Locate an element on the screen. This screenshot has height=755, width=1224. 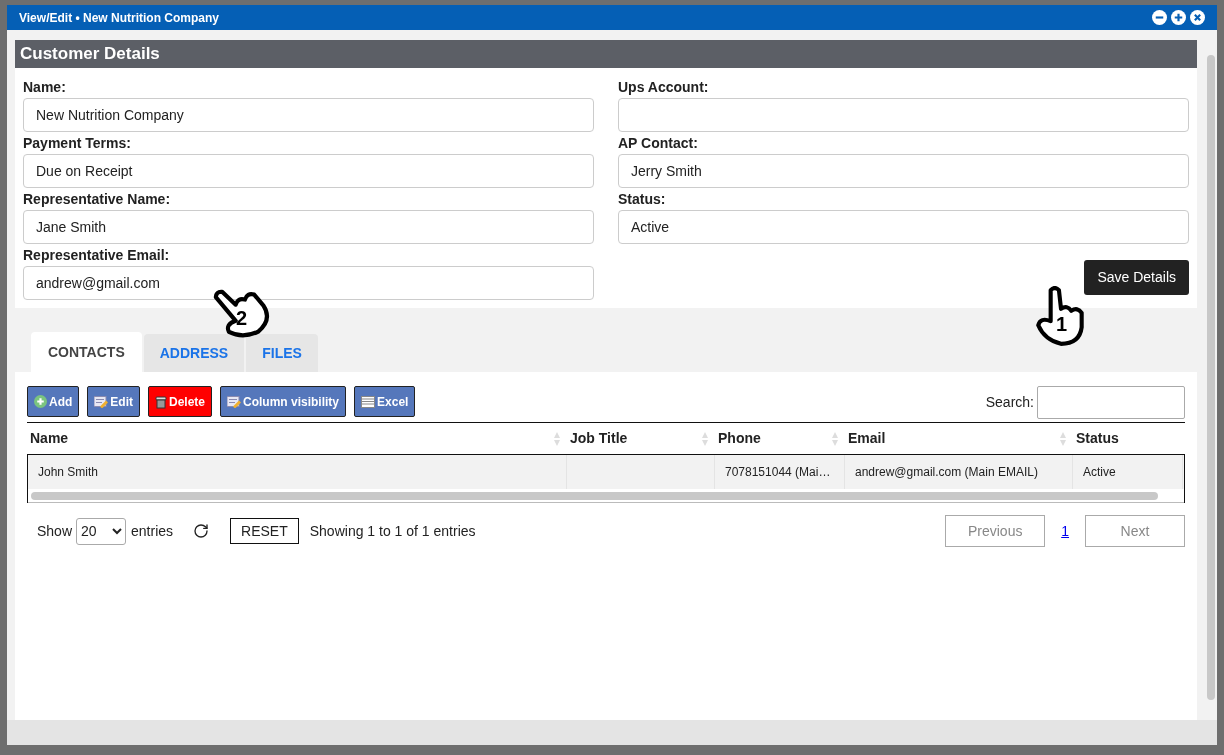
minimize-icon is located at coordinates (1159, 17).